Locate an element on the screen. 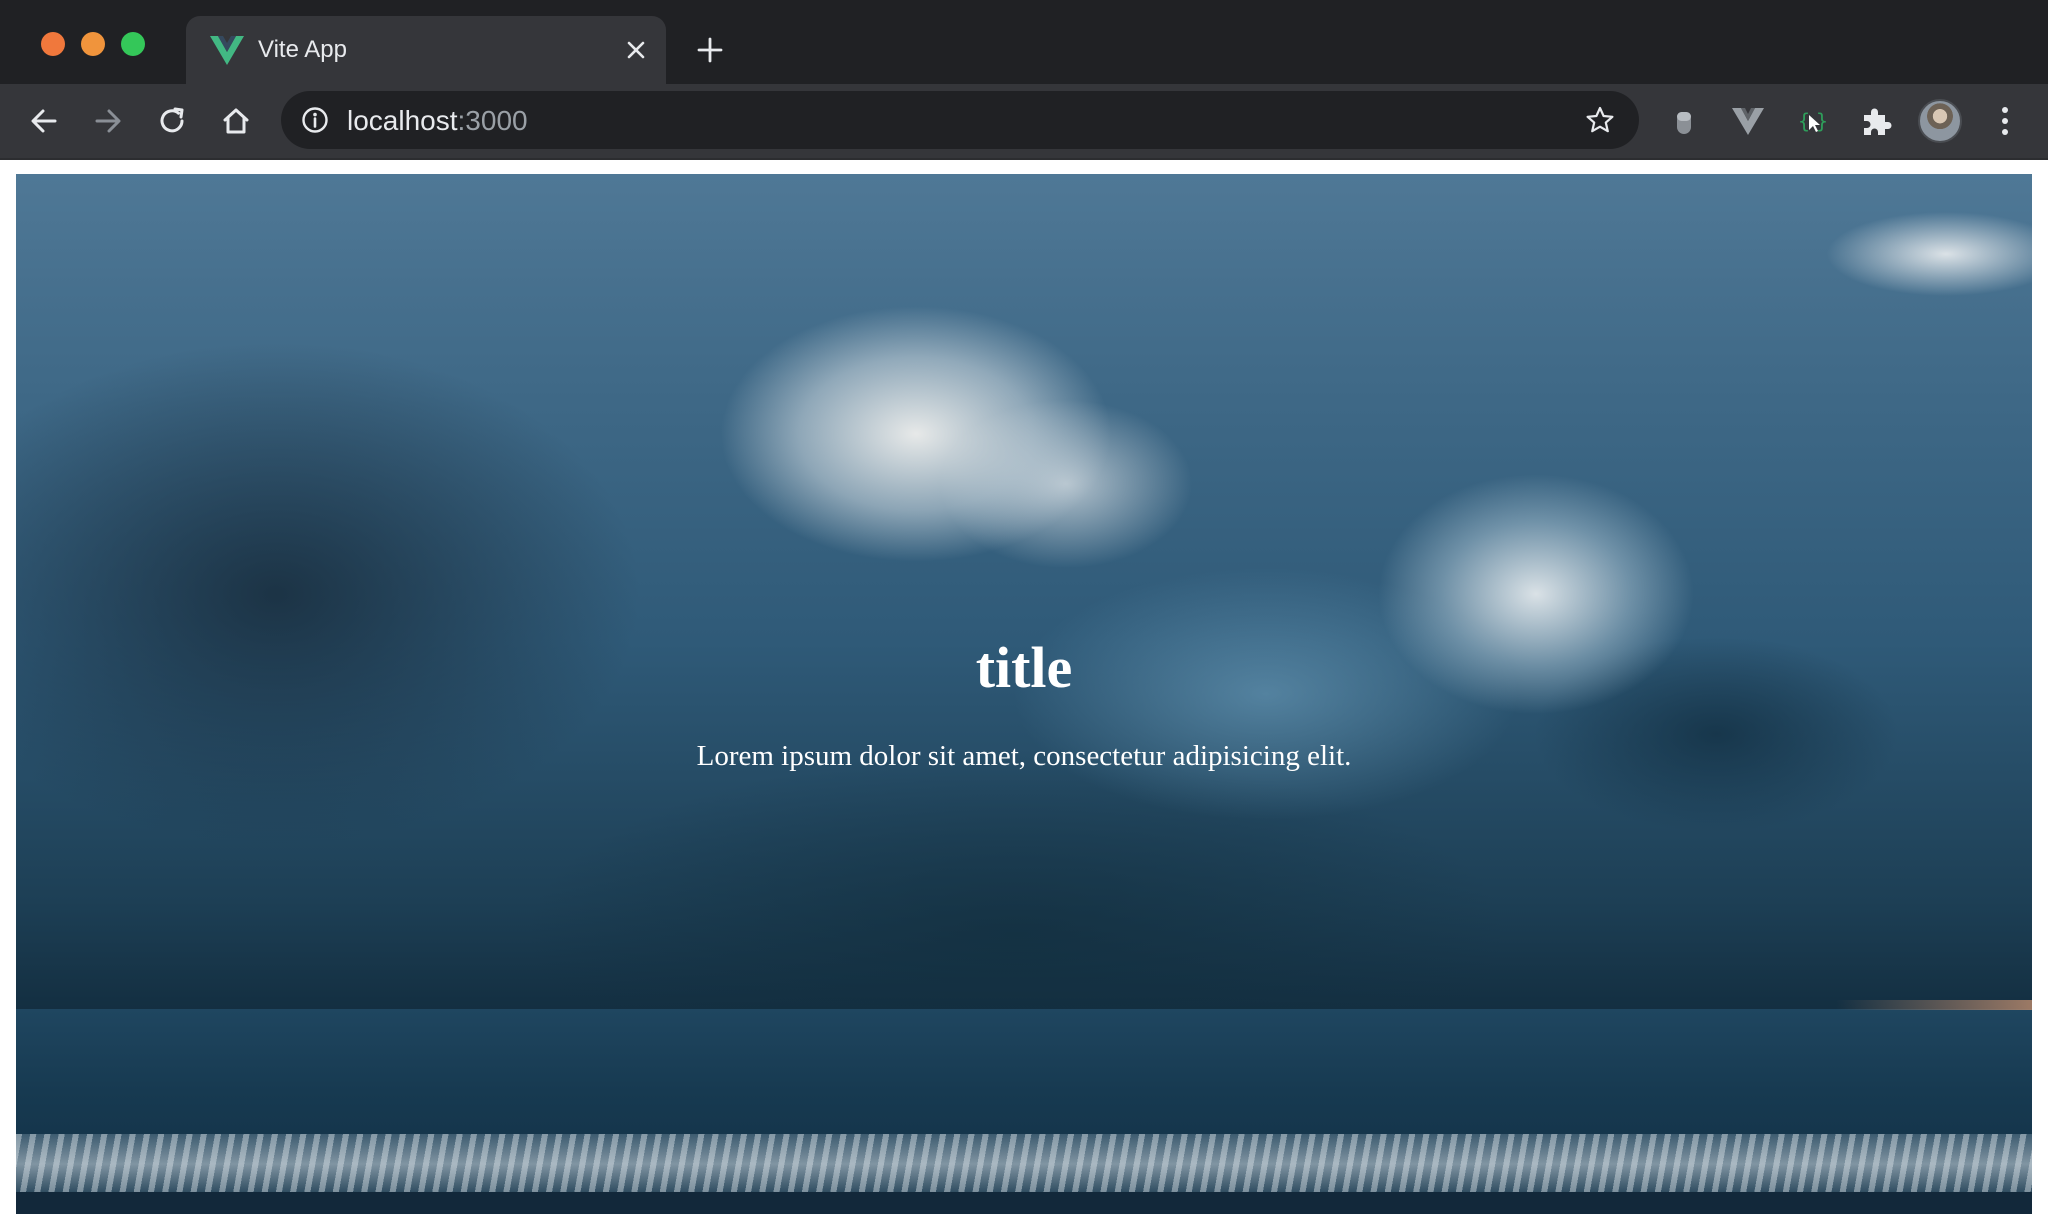 This screenshot has height=1230, width=2048. puzzle-icon is located at coordinates (1876, 121).